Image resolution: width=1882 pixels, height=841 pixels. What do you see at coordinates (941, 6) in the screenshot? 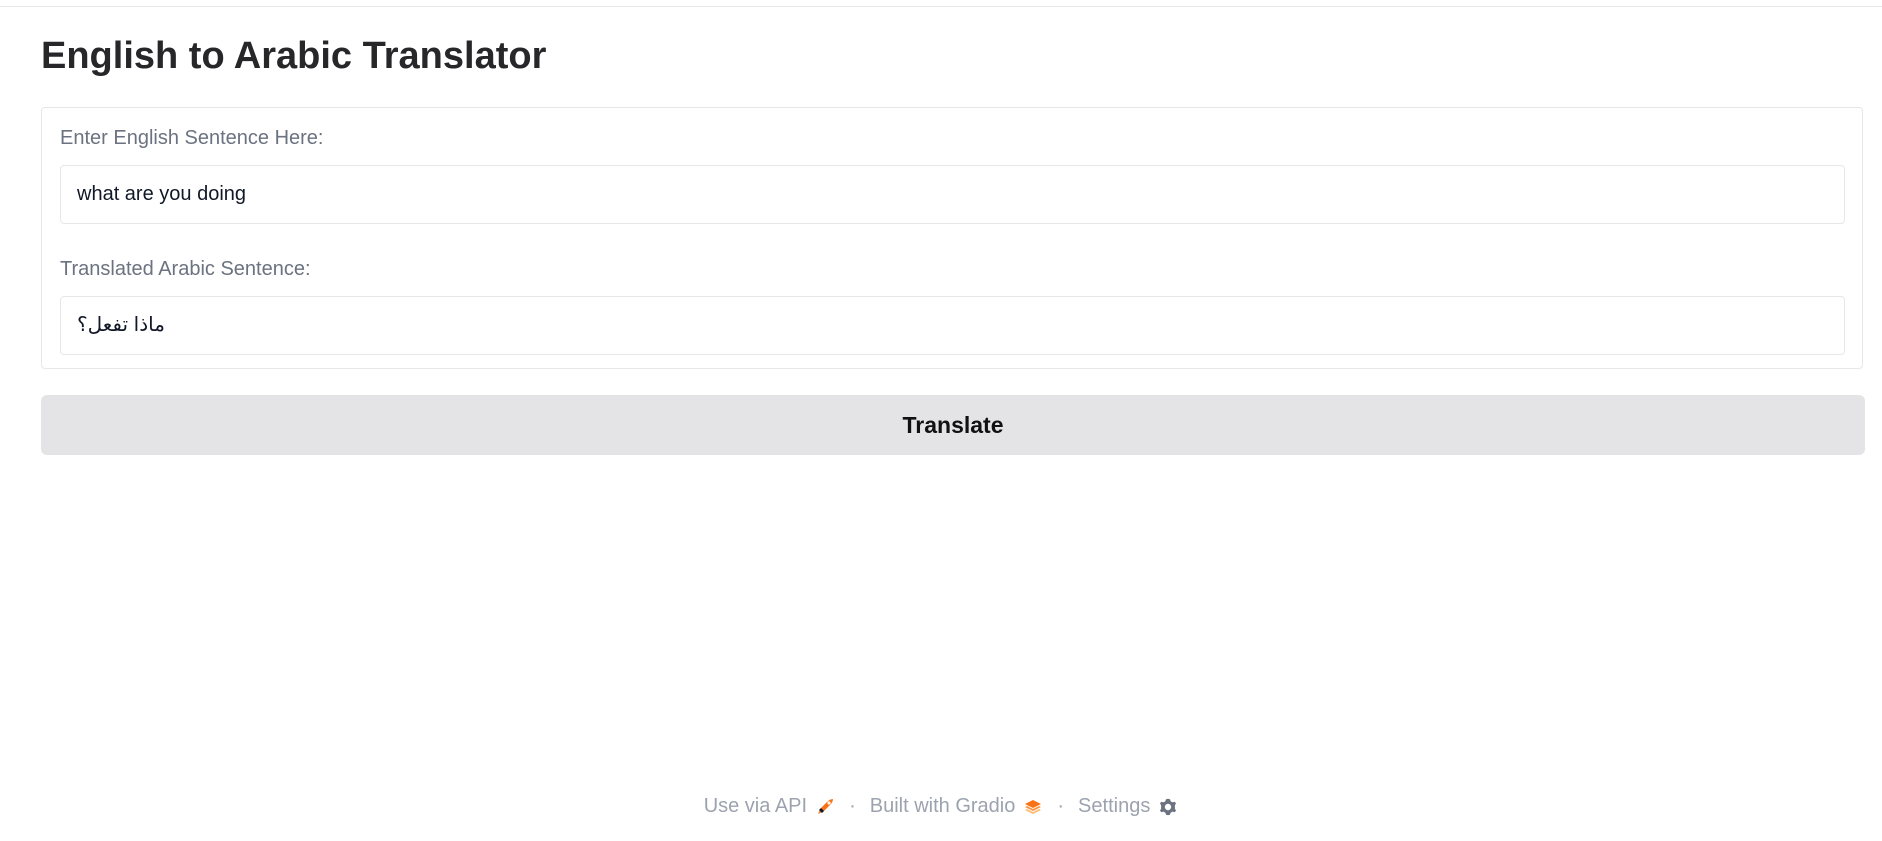
I see `top-divider` at bounding box center [941, 6].